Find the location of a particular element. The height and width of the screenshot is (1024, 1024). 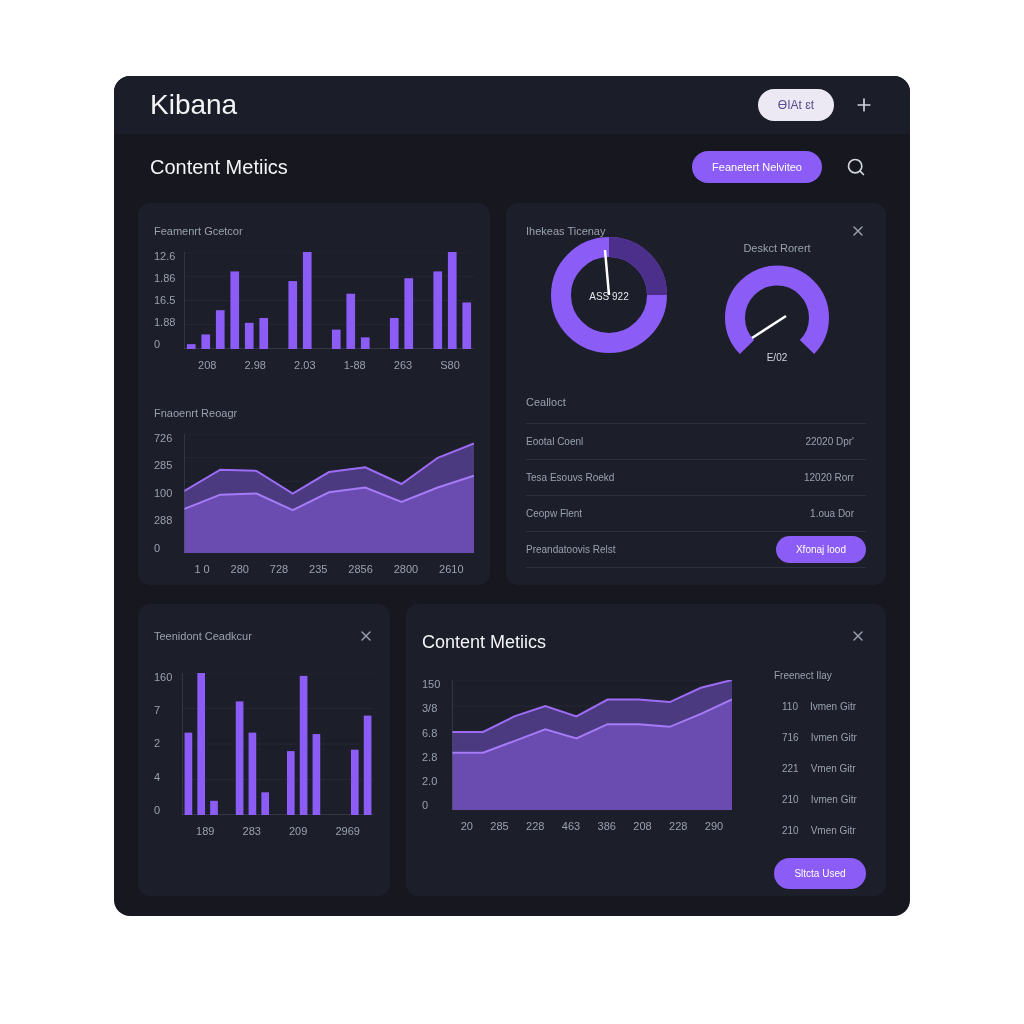

axis-label: 20 is located at coordinates (466, 826).